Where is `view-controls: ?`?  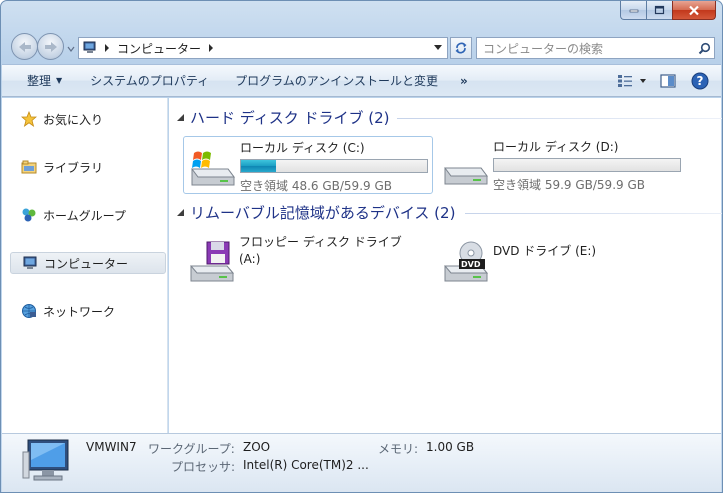
view-controls: ? is located at coordinates (661, 81).